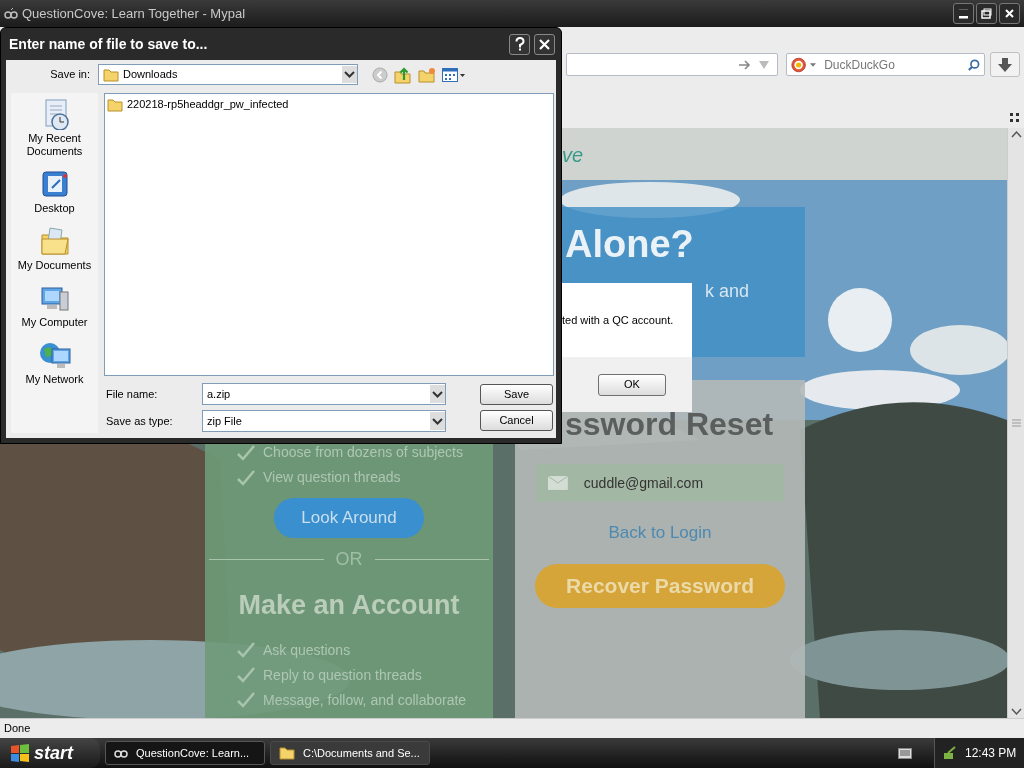  Describe the element at coordinates (632, 384) in the screenshot. I see `ok-button: OK` at that location.